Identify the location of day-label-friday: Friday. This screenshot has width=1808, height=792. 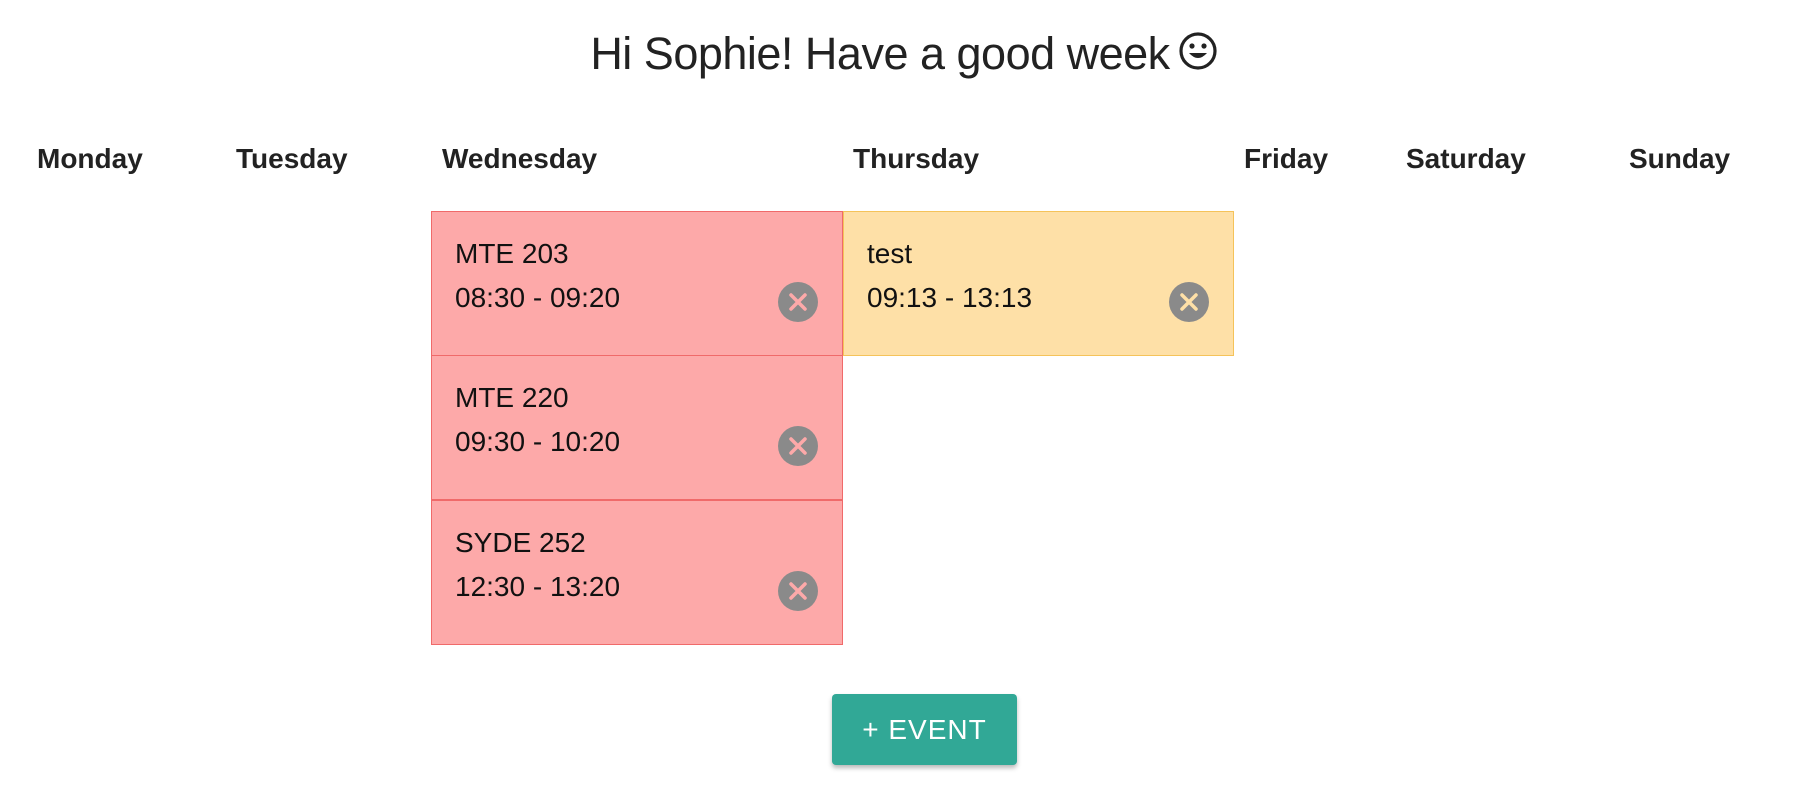
(1286, 158).